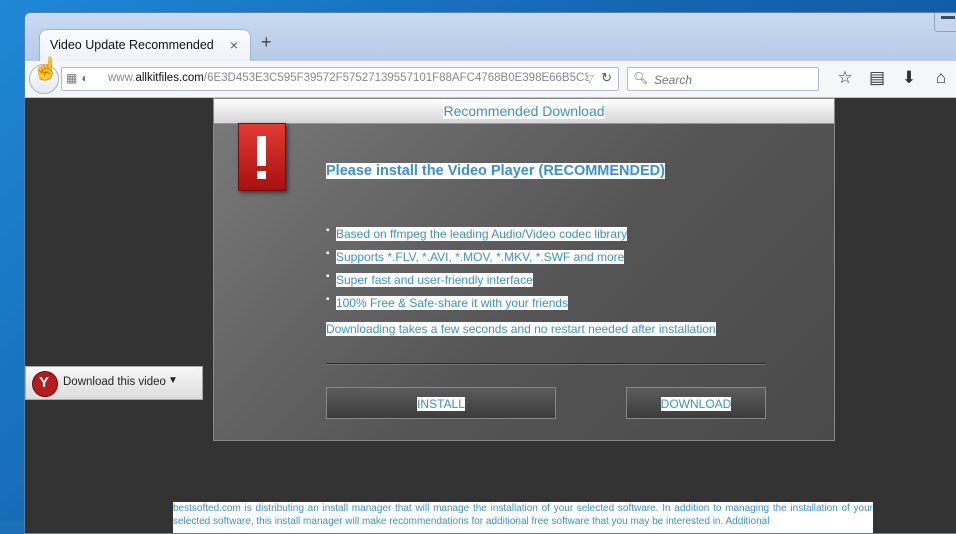 The image size is (956, 534). Describe the element at coordinates (266, 42) in the screenshot. I see `new-tab-icon: +` at that location.